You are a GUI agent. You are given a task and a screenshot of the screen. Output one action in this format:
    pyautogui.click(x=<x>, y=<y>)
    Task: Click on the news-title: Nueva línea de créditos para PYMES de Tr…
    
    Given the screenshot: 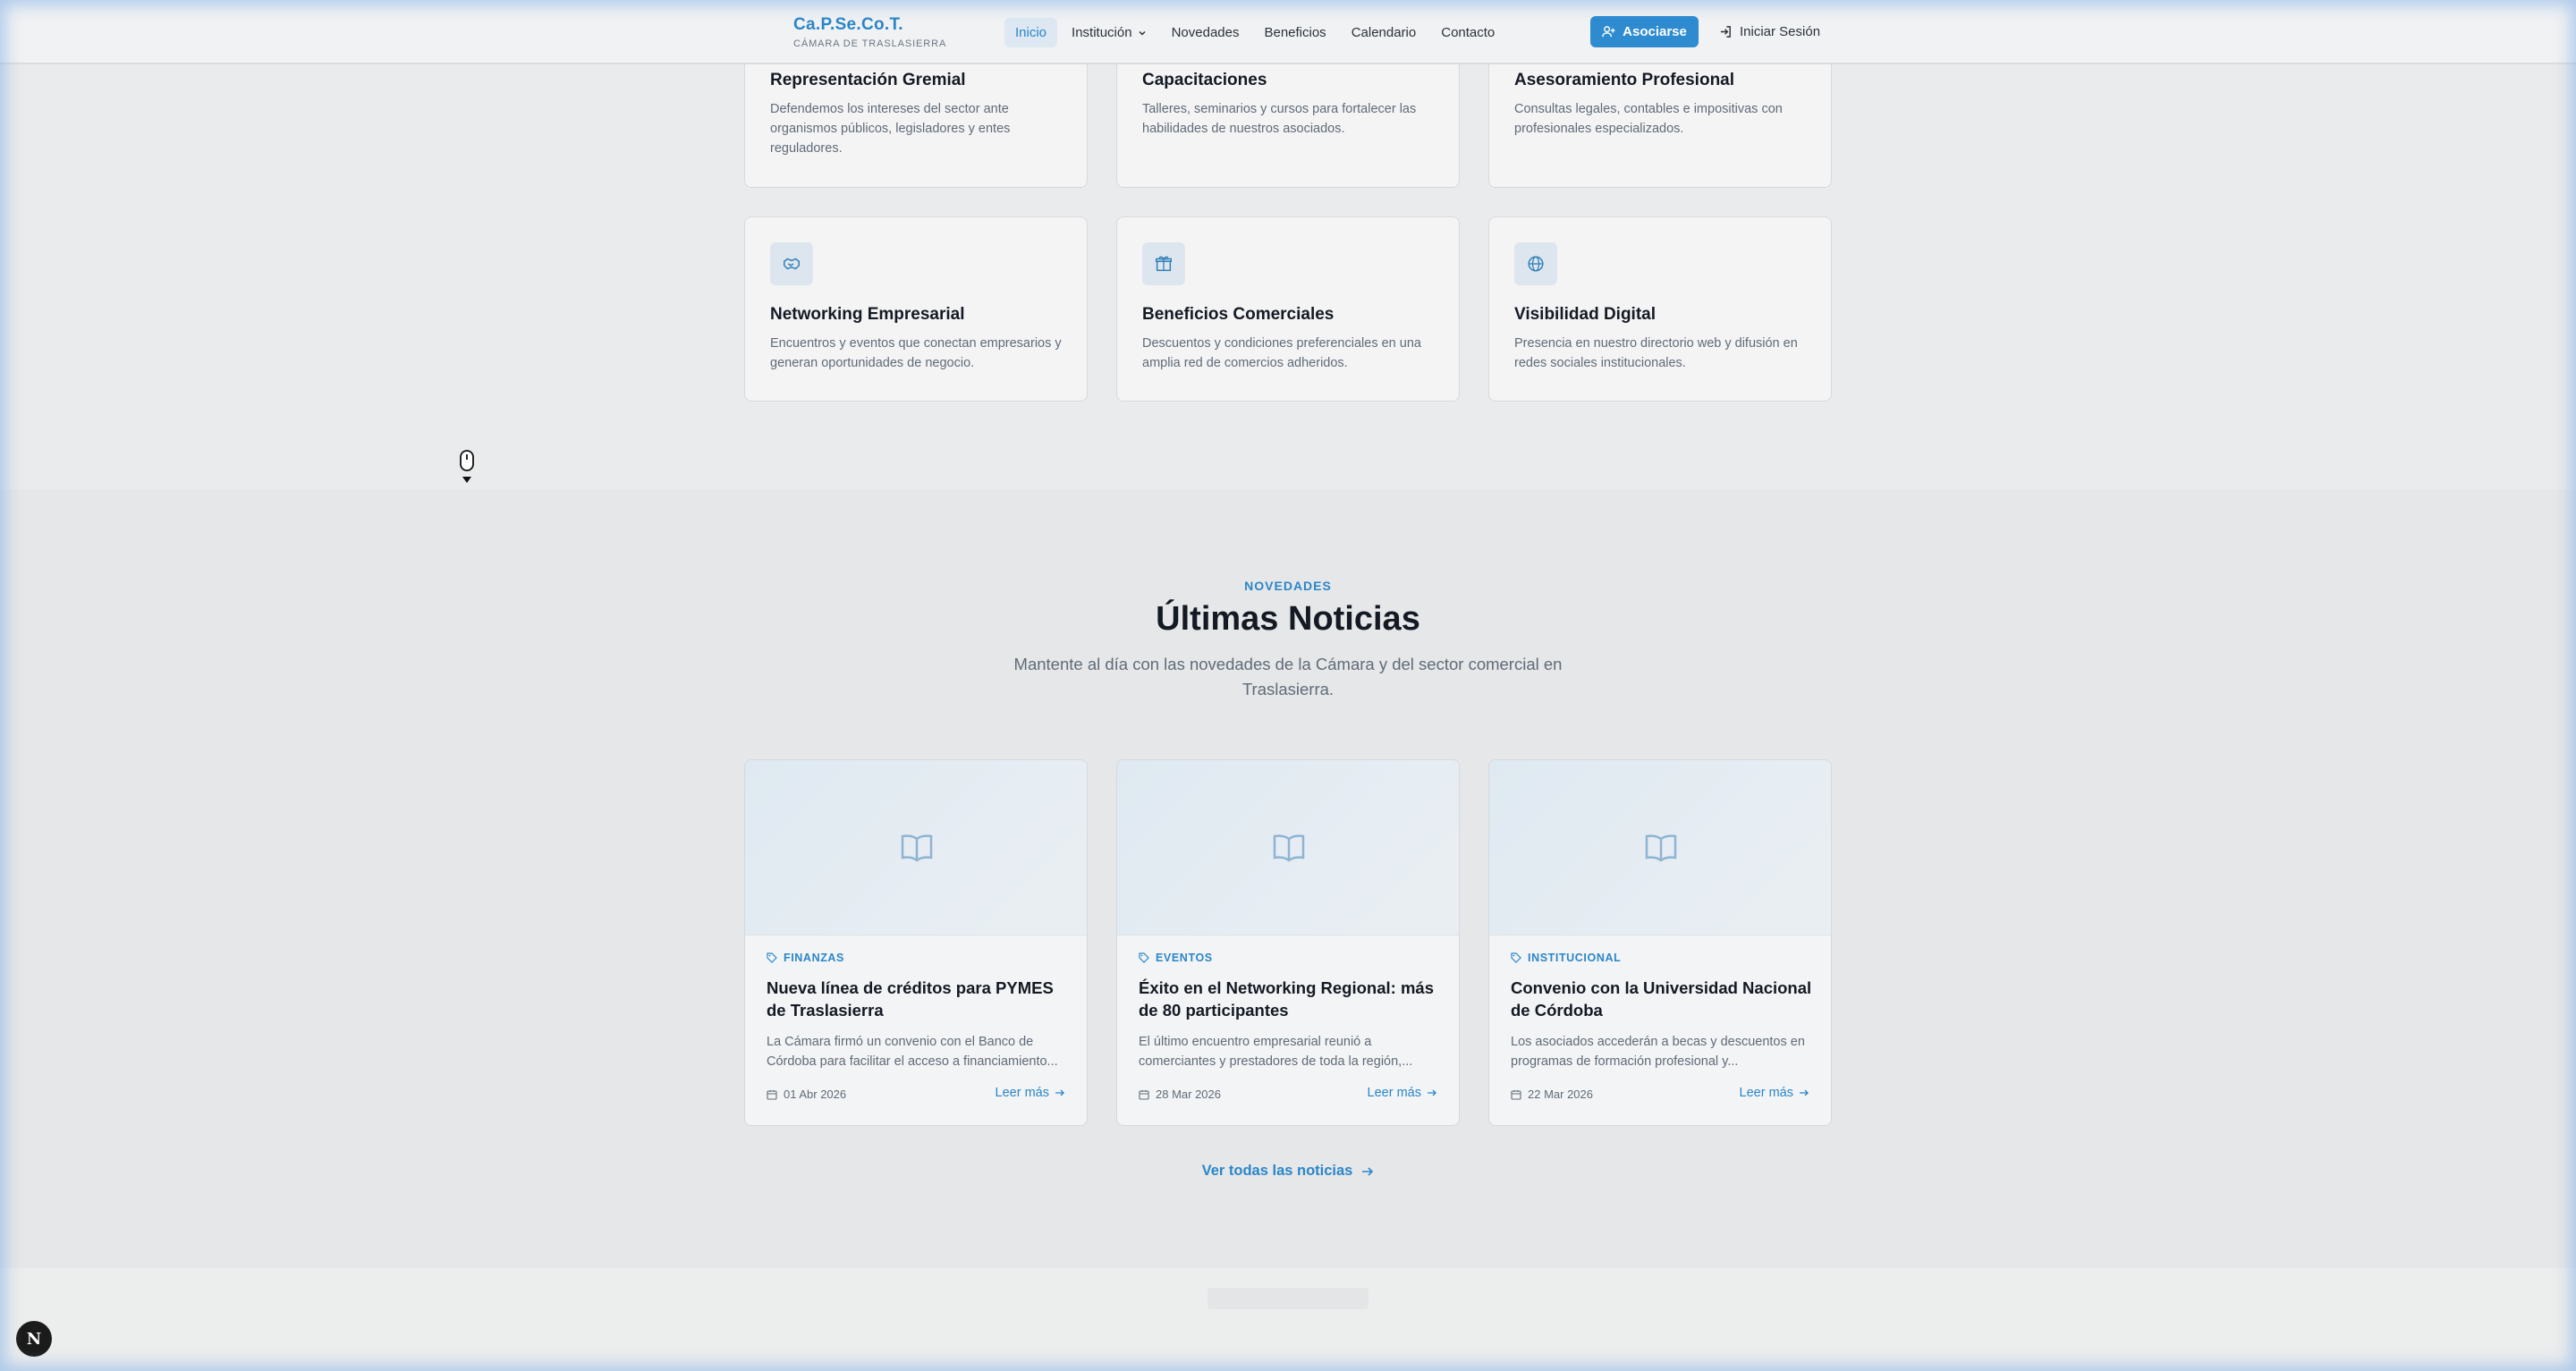 What is the action you would take?
    pyautogui.click(x=919, y=999)
    